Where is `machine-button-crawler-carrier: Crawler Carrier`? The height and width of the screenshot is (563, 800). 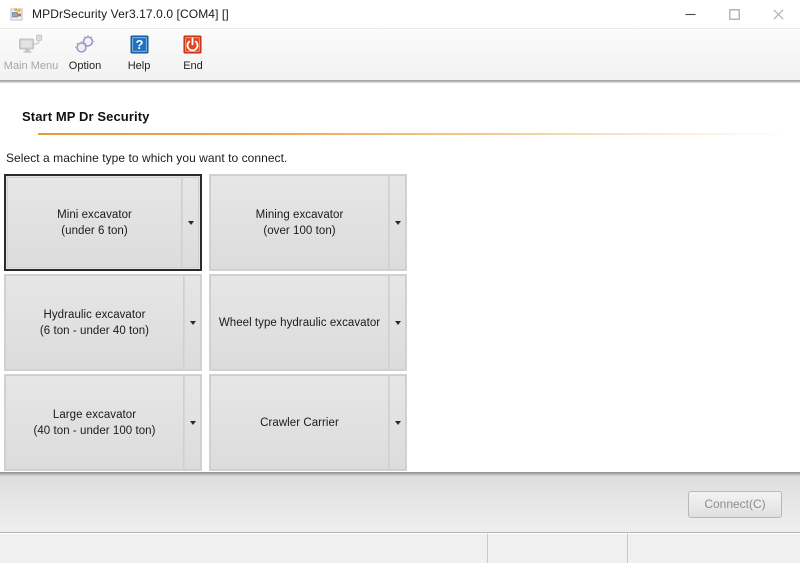
machine-button-crawler-carrier: Crawler Carrier is located at coordinates (308, 422).